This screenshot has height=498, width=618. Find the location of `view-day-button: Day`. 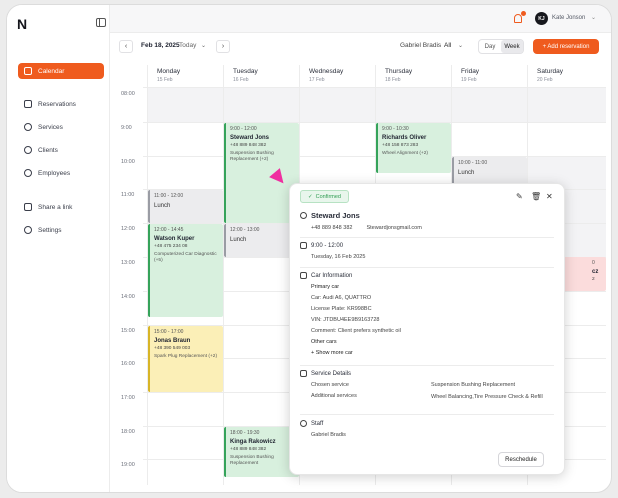

view-day-button: Day is located at coordinates (490, 46).